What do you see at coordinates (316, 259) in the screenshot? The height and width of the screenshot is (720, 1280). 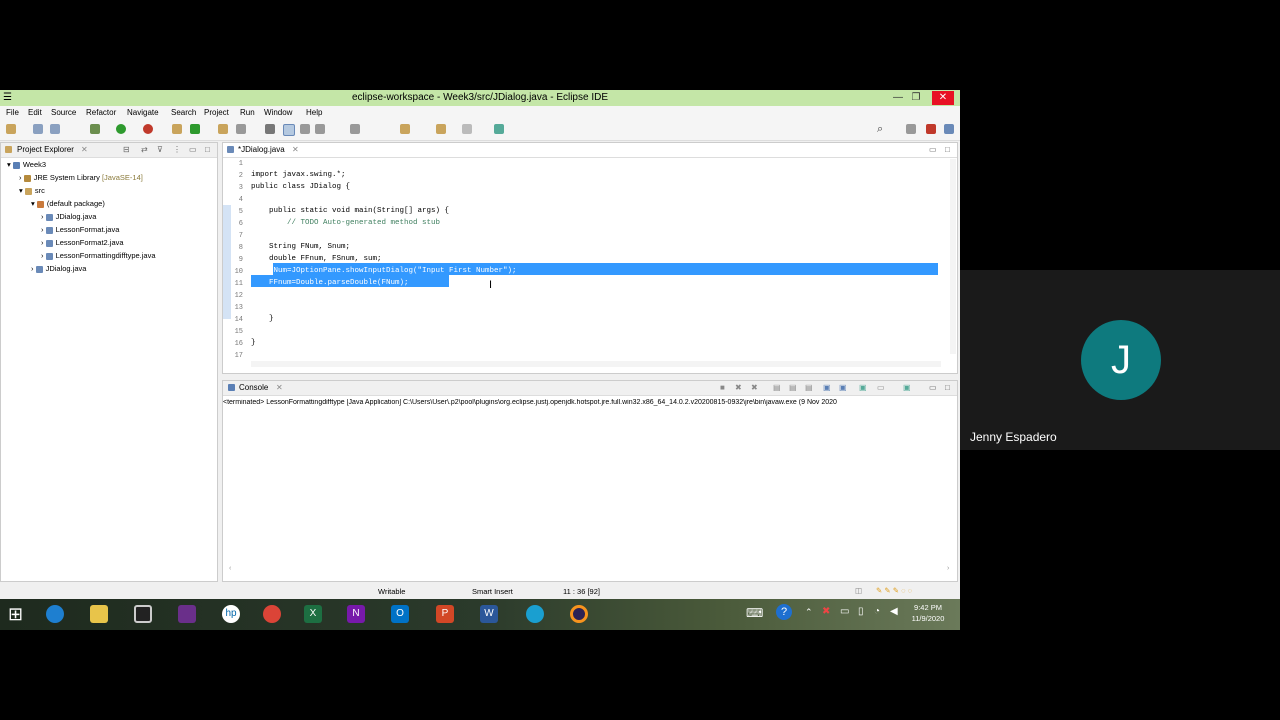 I see `code-line: double FFnum, FSnum, sum;` at bounding box center [316, 259].